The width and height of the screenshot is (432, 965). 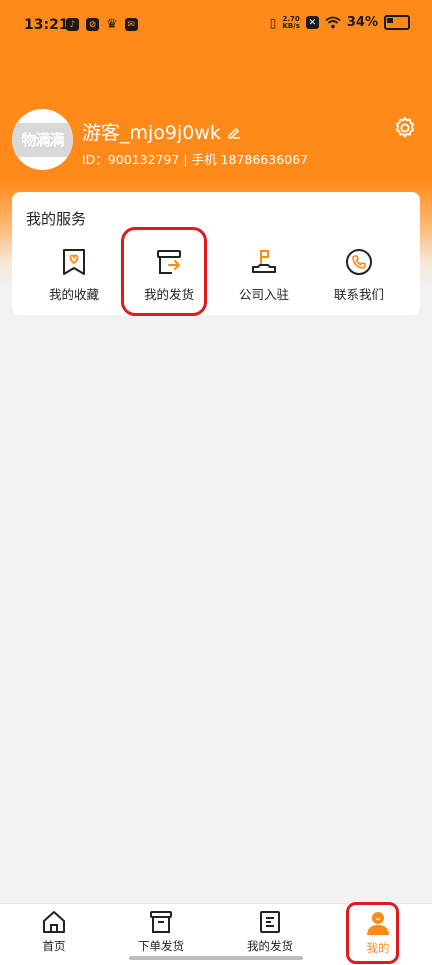 What do you see at coordinates (73, 294) in the screenshot?
I see `service-label: 我的收藏` at bounding box center [73, 294].